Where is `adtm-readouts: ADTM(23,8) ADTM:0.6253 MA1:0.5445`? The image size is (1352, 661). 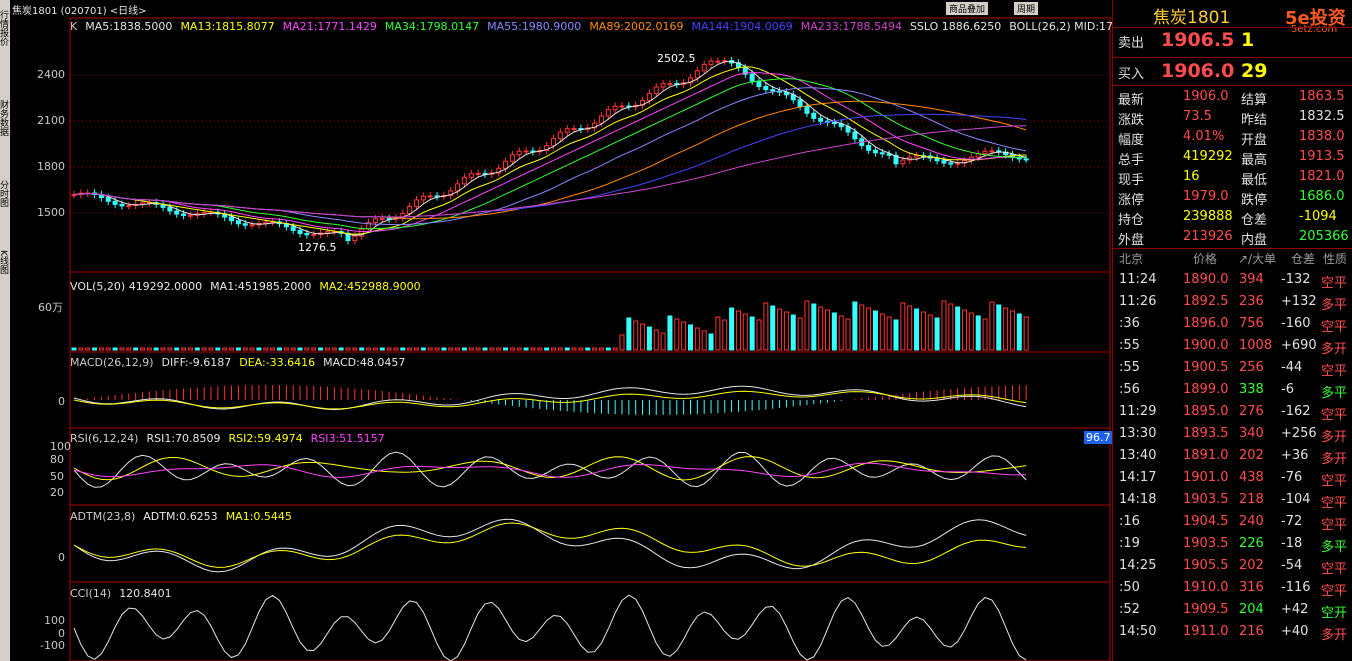
adtm-readouts: ADTM(23,8) ADTM:0.6253 MA1:0.5445 is located at coordinates (185, 516).